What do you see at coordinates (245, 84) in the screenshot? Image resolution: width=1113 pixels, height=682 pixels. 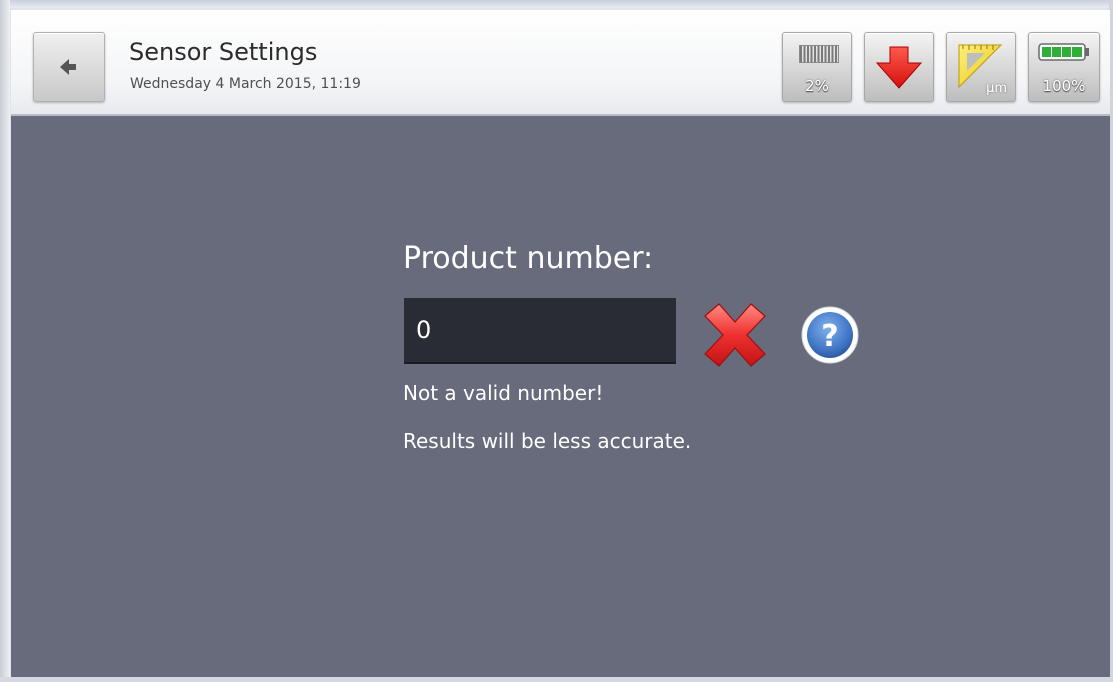 I see `date-time: Wednesday 4 March 2015, 11:19` at bounding box center [245, 84].